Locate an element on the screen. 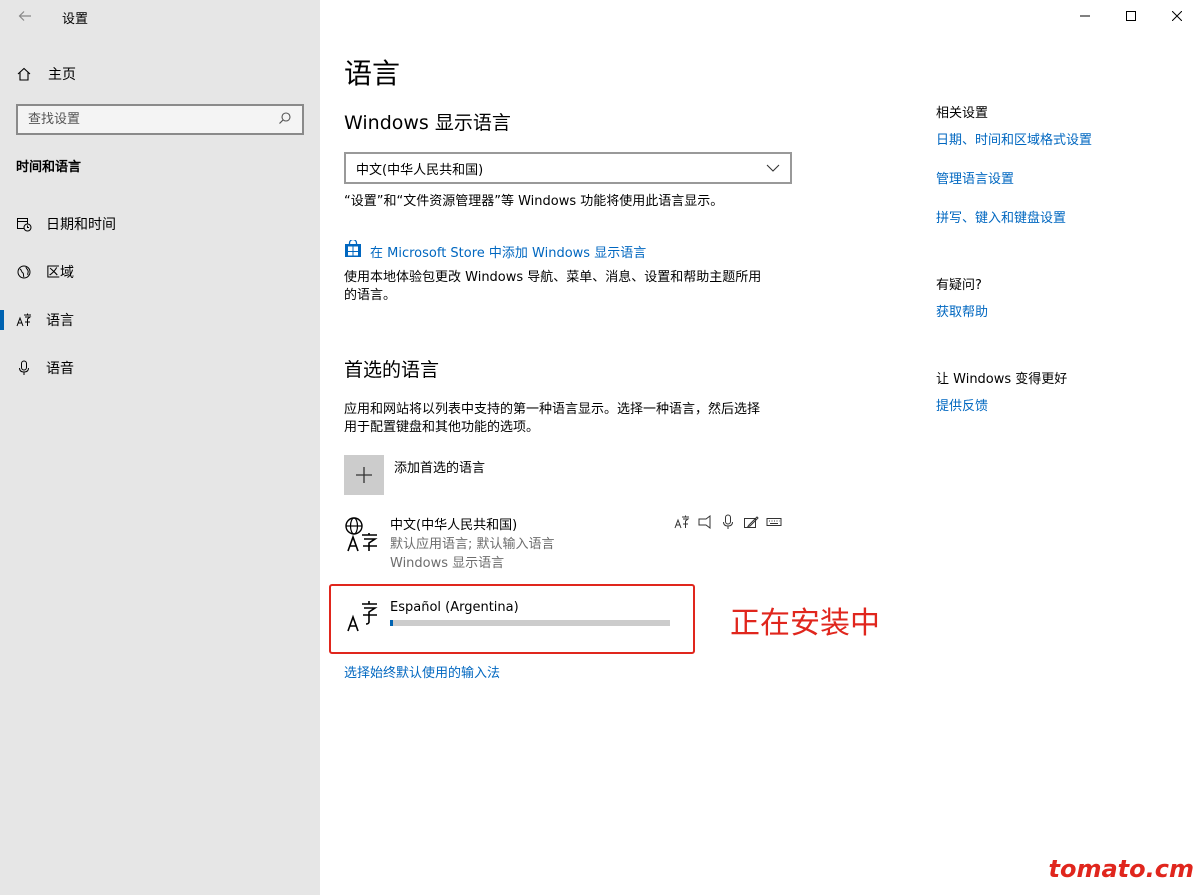 The width and height of the screenshot is (1200, 895). add-language-button: 添加首选的语言 is located at coordinates (414, 475).